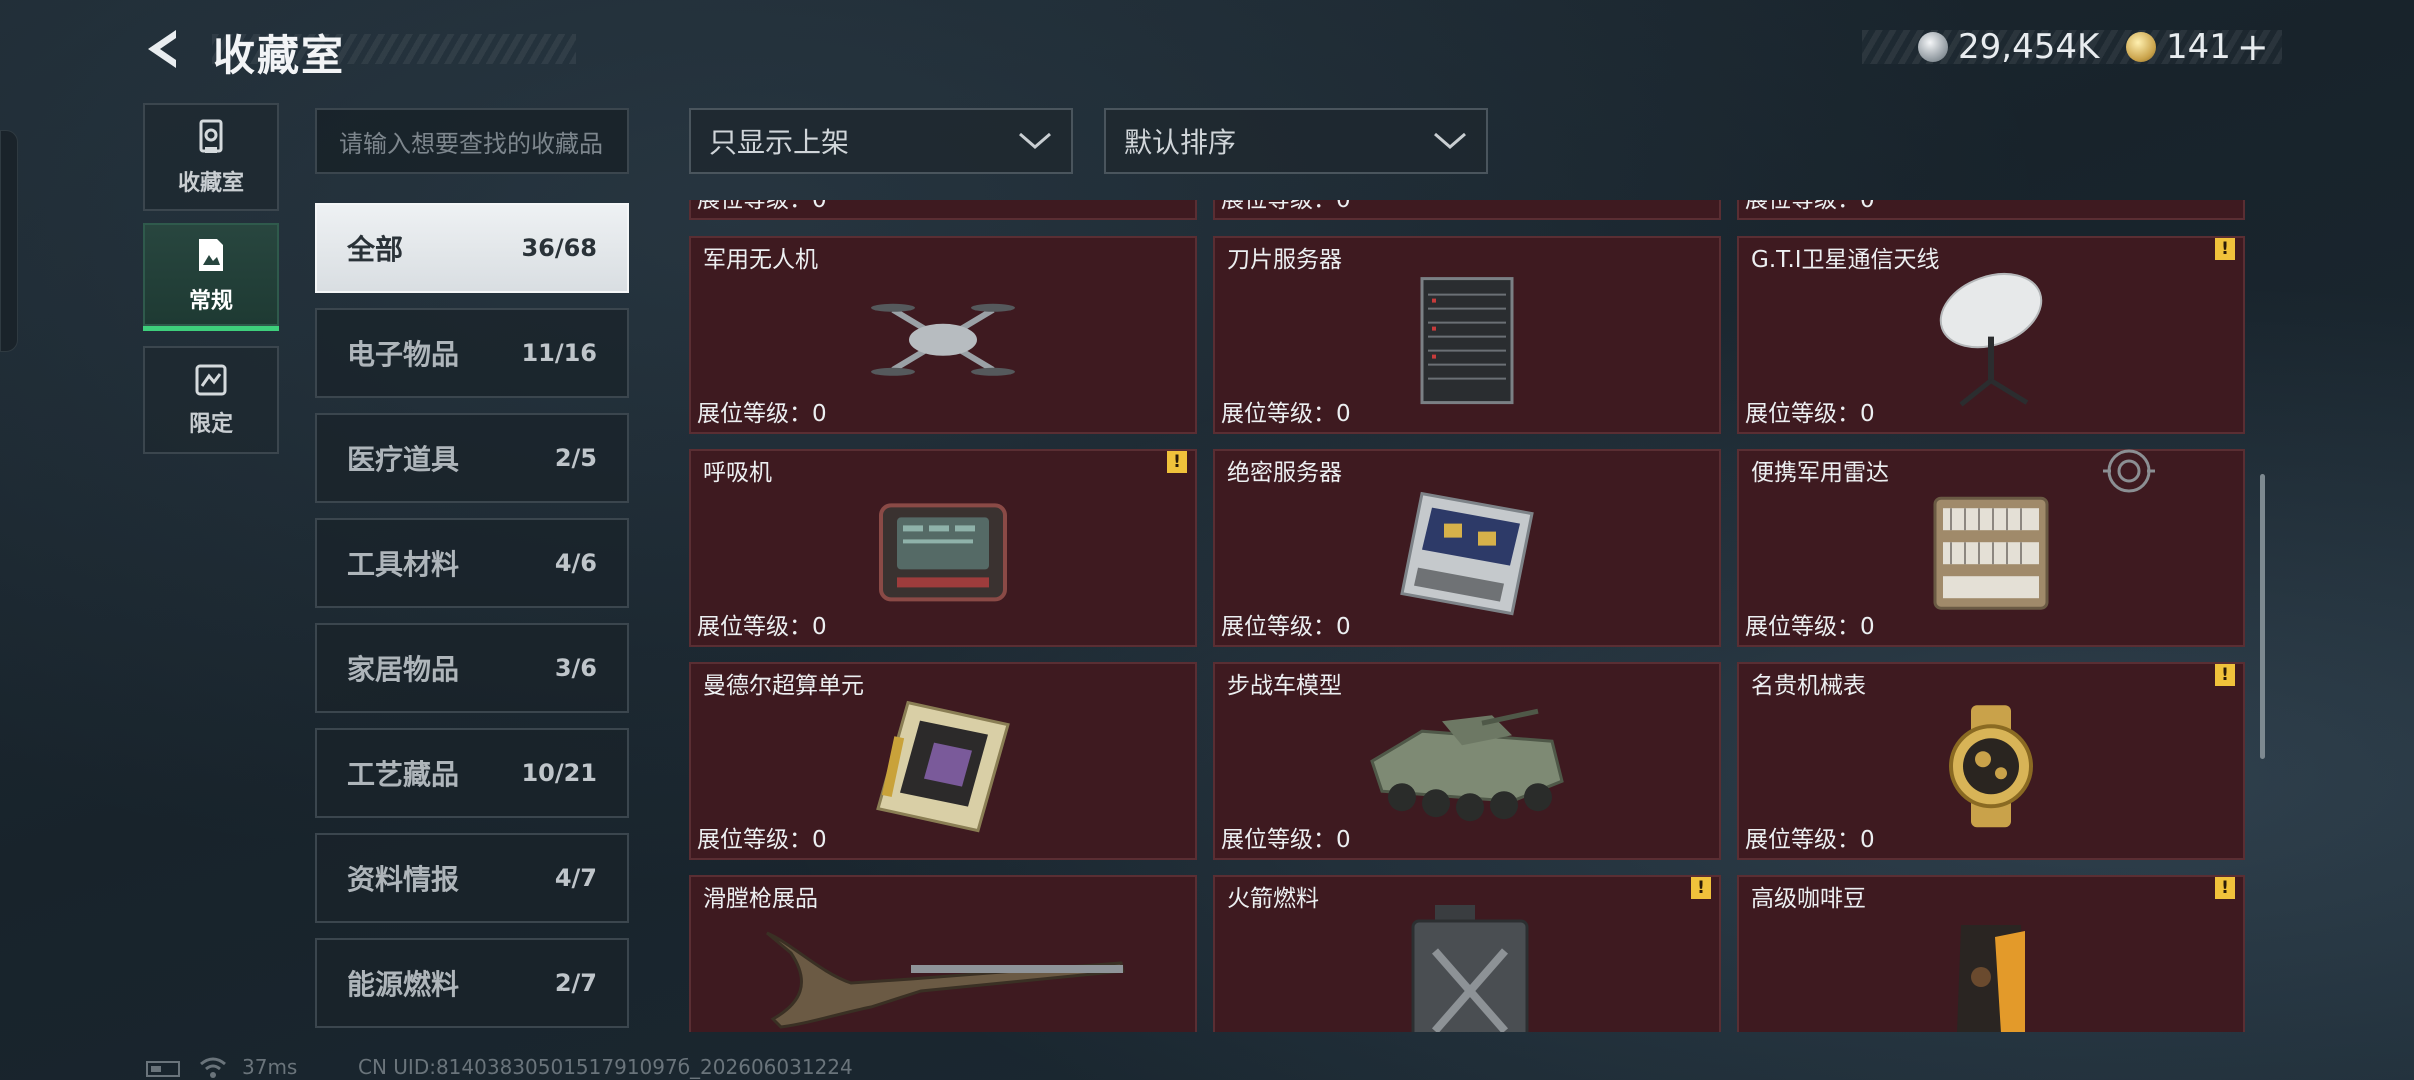 This screenshot has width=2414, height=1080. Describe the element at coordinates (375, 249) in the screenshot. I see `category-name: 全部` at that location.